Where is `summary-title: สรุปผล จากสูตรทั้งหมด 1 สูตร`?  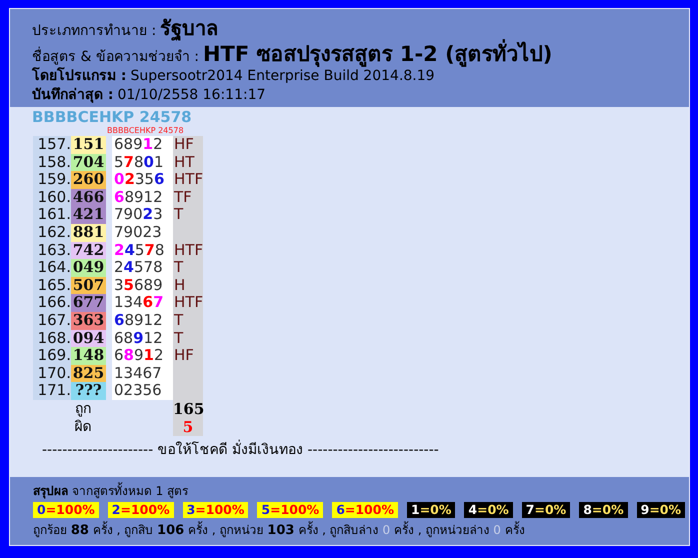
summary-title: สรุปผล จากสูตรทั้งหมด 1 สูตร is located at coordinates (111, 490).